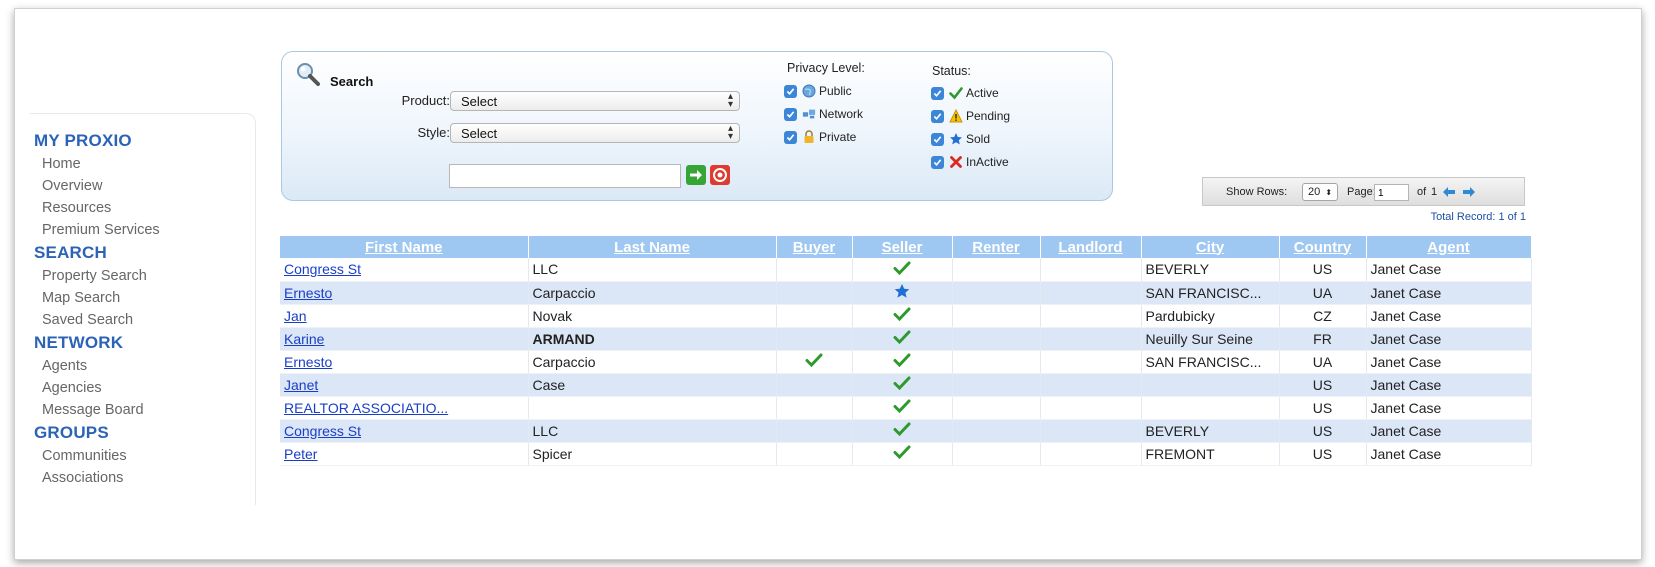  What do you see at coordinates (970, 116) in the screenshot?
I see `status-pending-checkbox: Pending` at bounding box center [970, 116].